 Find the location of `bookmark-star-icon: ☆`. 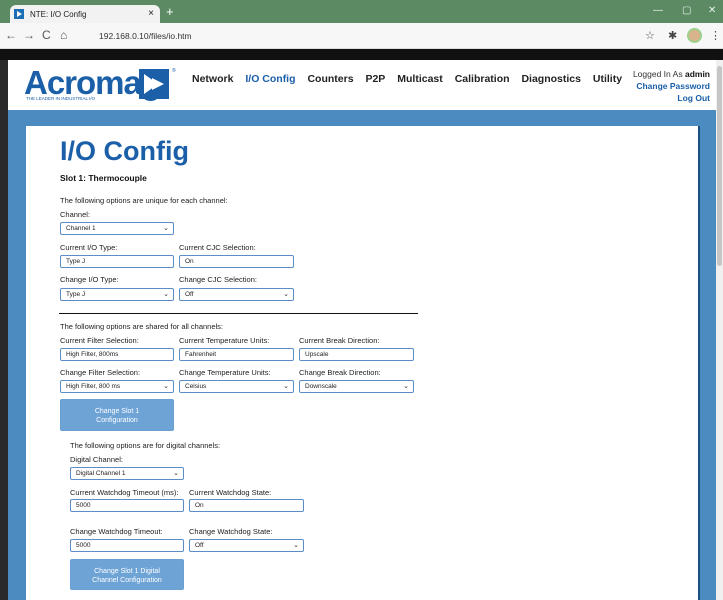

bookmark-star-icon: ☆ is located at coordinates (650, 35).